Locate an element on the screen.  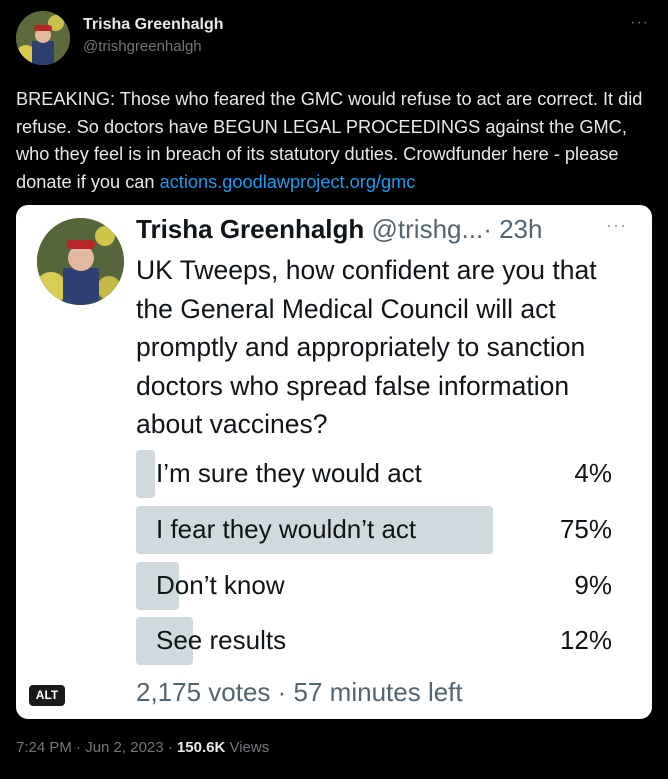
poll-option-percent: 9% is located at coordinates (593, 585).